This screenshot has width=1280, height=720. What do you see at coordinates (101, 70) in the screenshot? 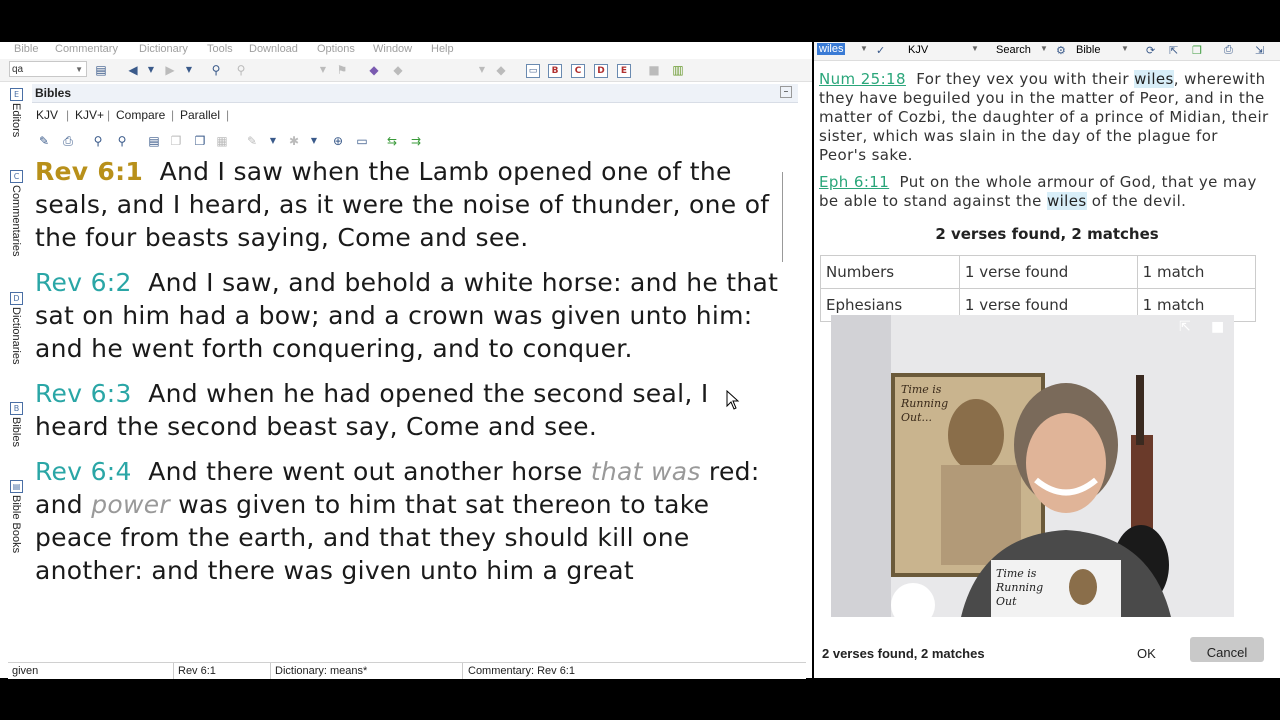
I see `book-icon: ▤` at bounding box center [101, 70].